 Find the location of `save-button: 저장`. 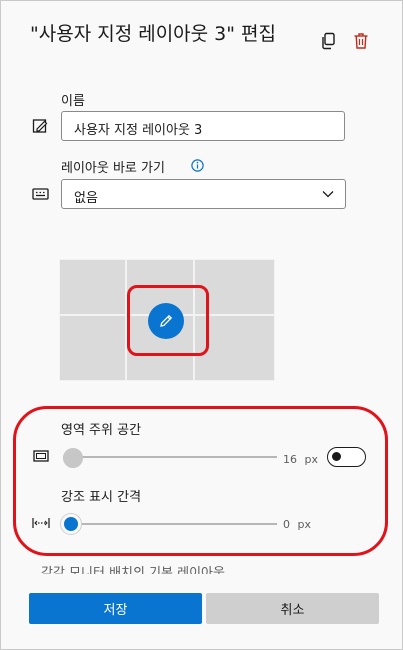

save-button: 저장 is located at coordinates (115, 608).